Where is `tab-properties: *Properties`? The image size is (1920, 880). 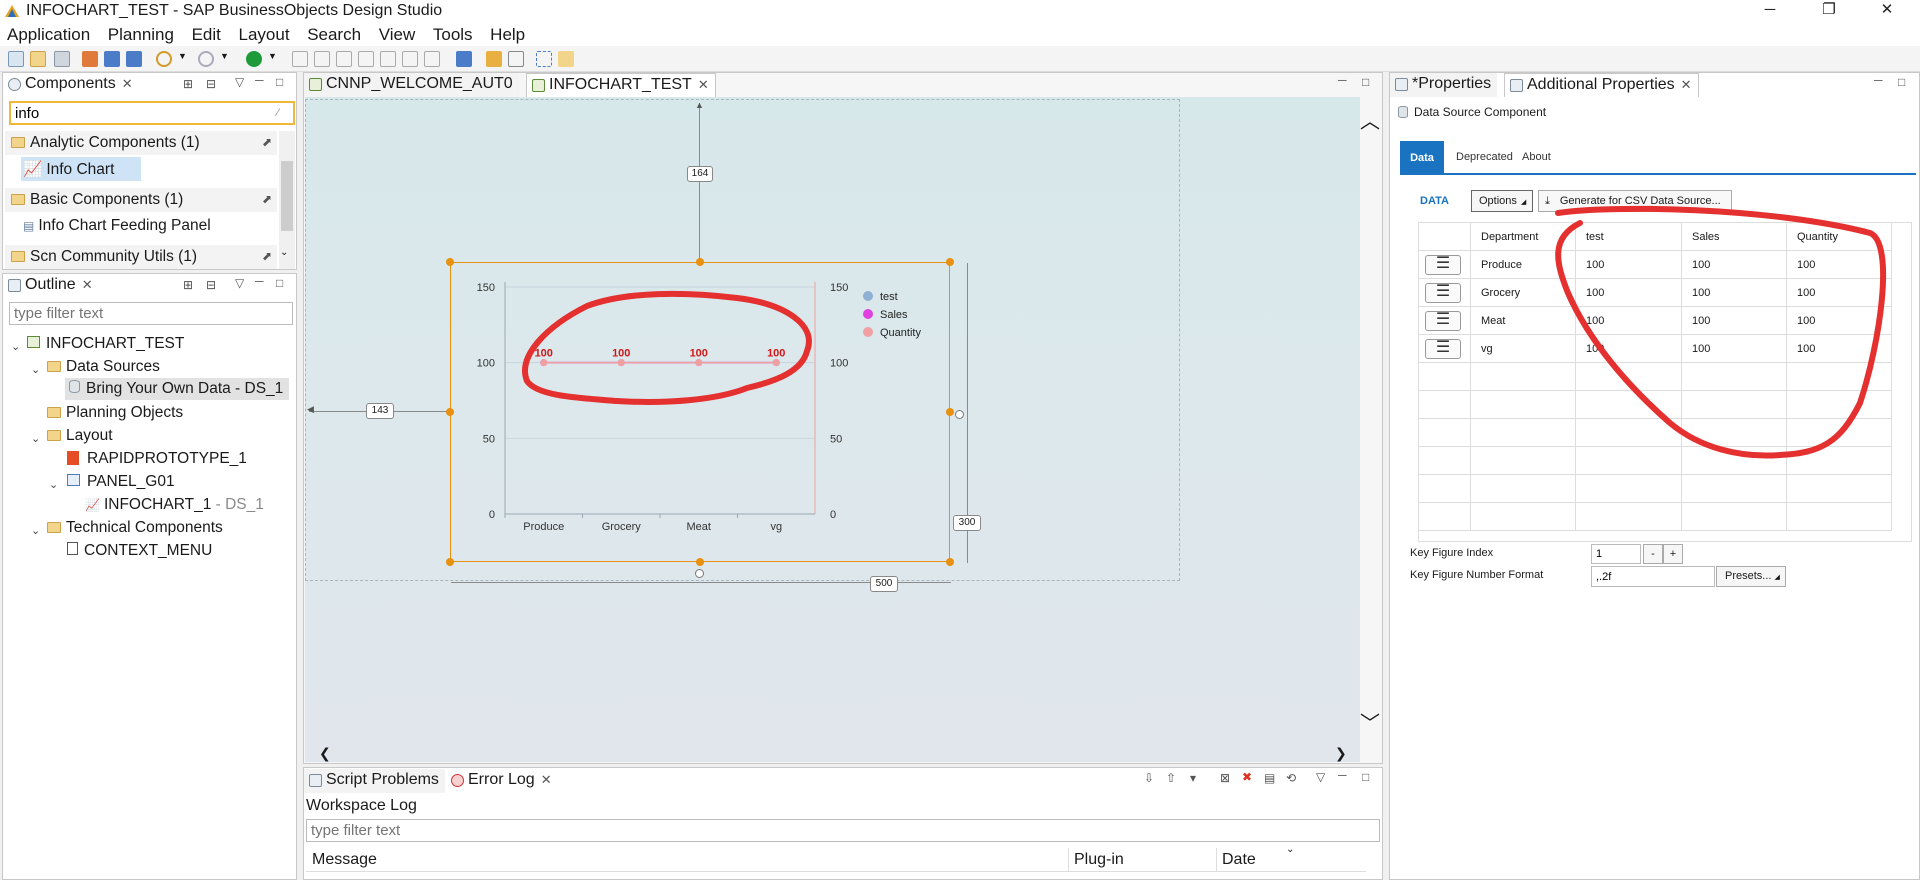 tab-properties: *Properties is located at coordinates (1444, 85).